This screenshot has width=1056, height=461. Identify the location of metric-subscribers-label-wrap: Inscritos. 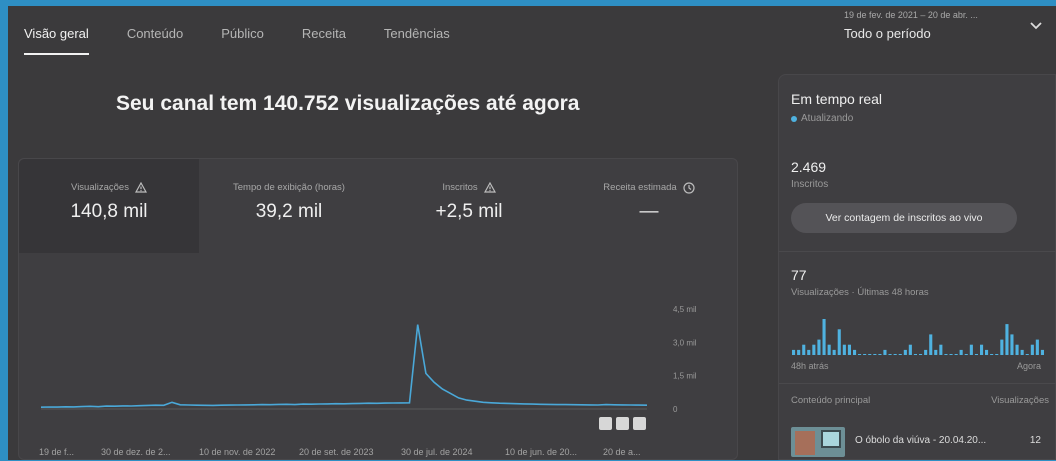
(469, 187).